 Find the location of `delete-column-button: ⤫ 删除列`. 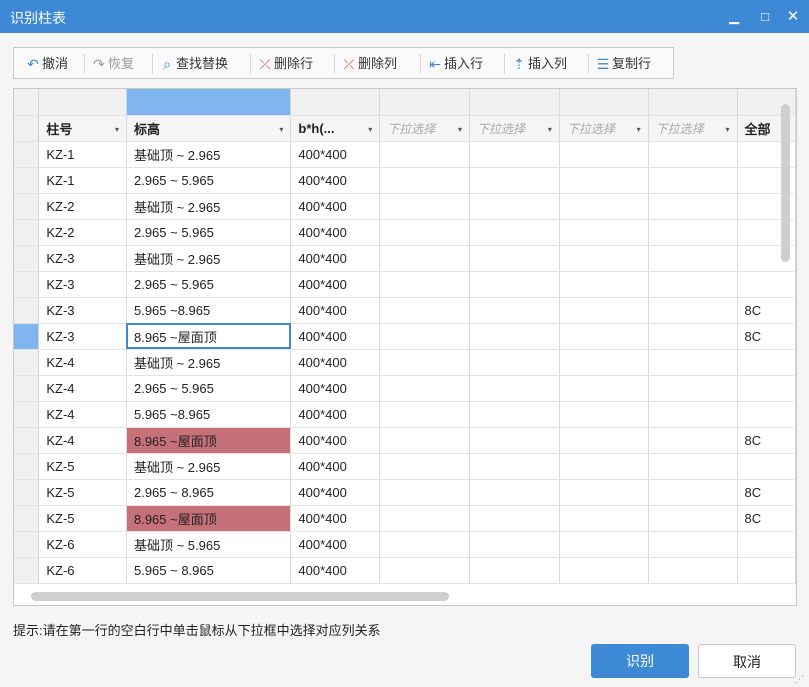

delete-column-button: ⤫ 删除列 is located at coordinates (368, 64).